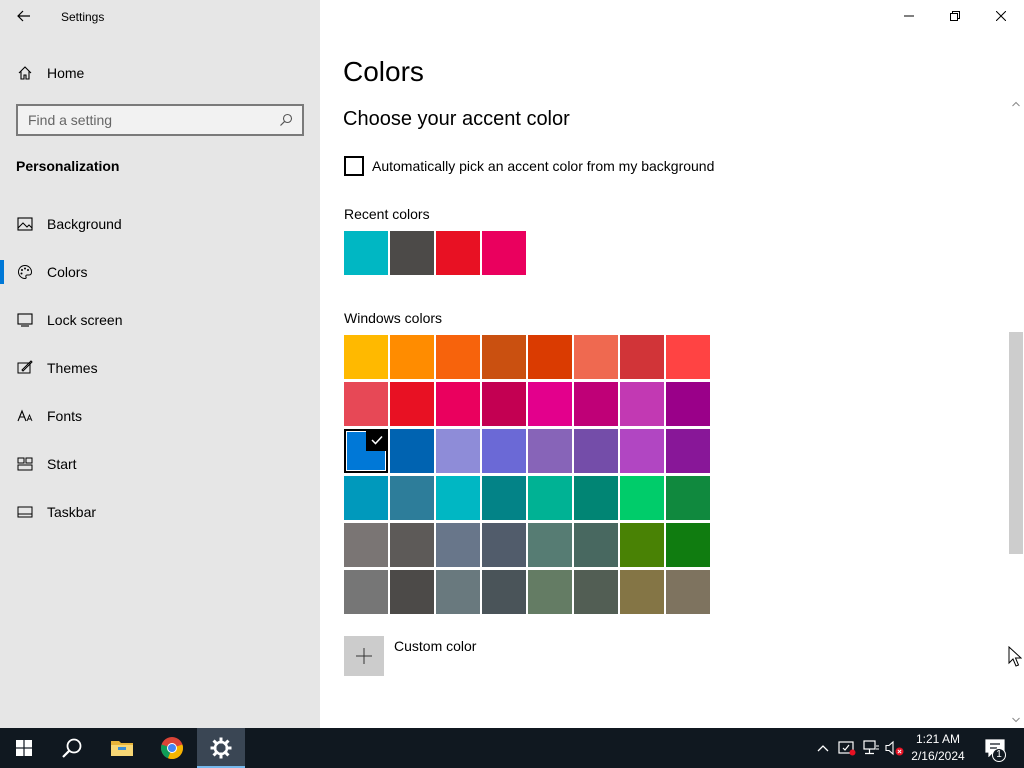 Image resolution: width=1024 pixels, height=768 pixels. What do you see at coordinates (160, 224) in the screenshot?
I see `sidebar-item-background: Background` at bounding box center [160, 224].